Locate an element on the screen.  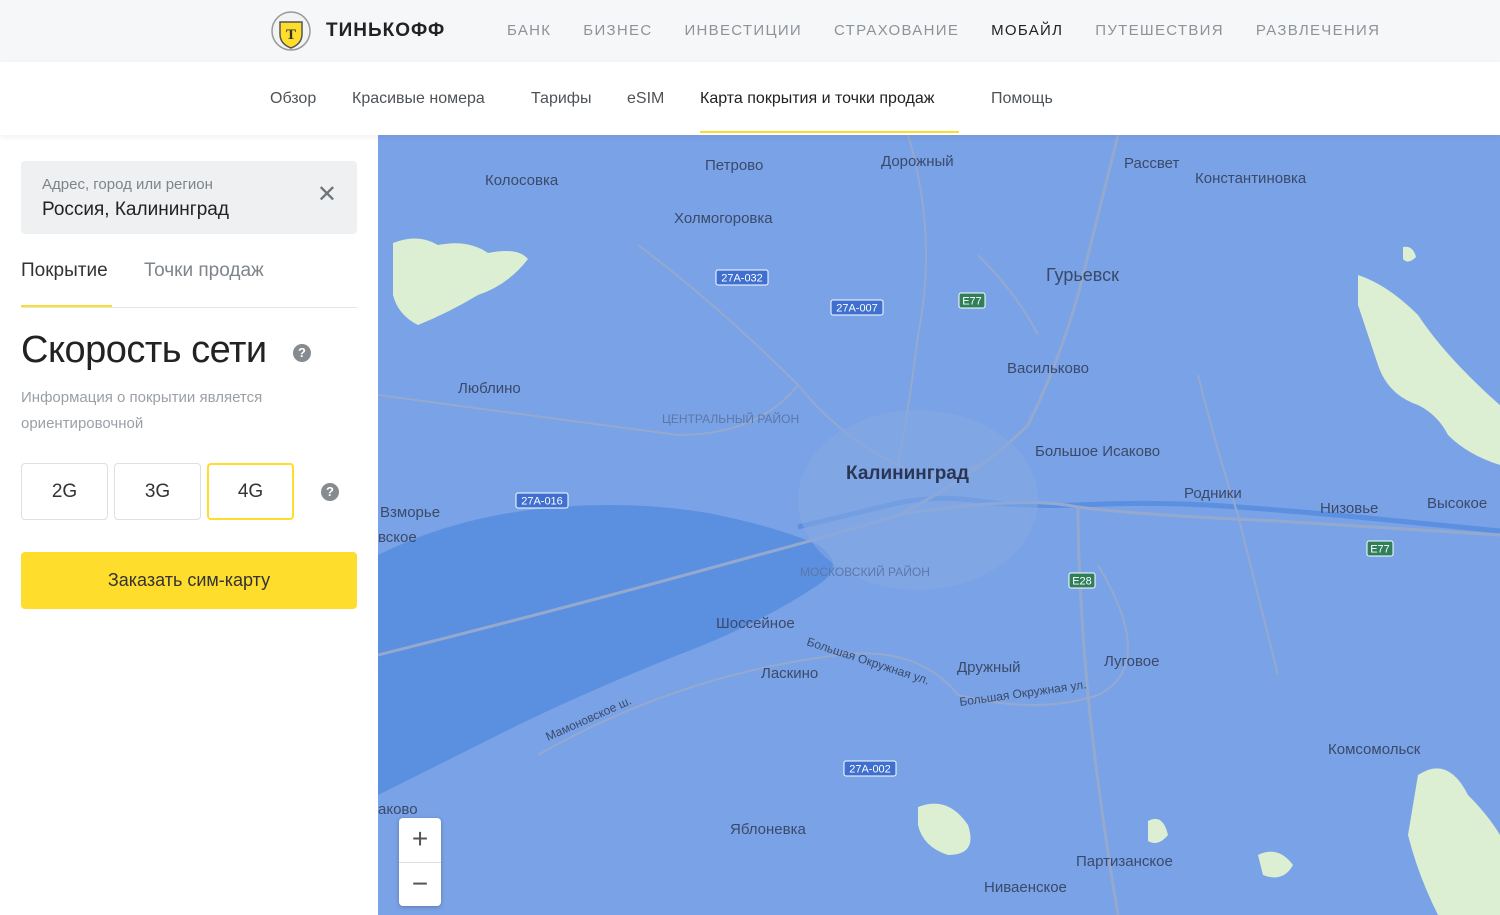
map-place-label: Рассвет is located at coordinates (1151, 163).